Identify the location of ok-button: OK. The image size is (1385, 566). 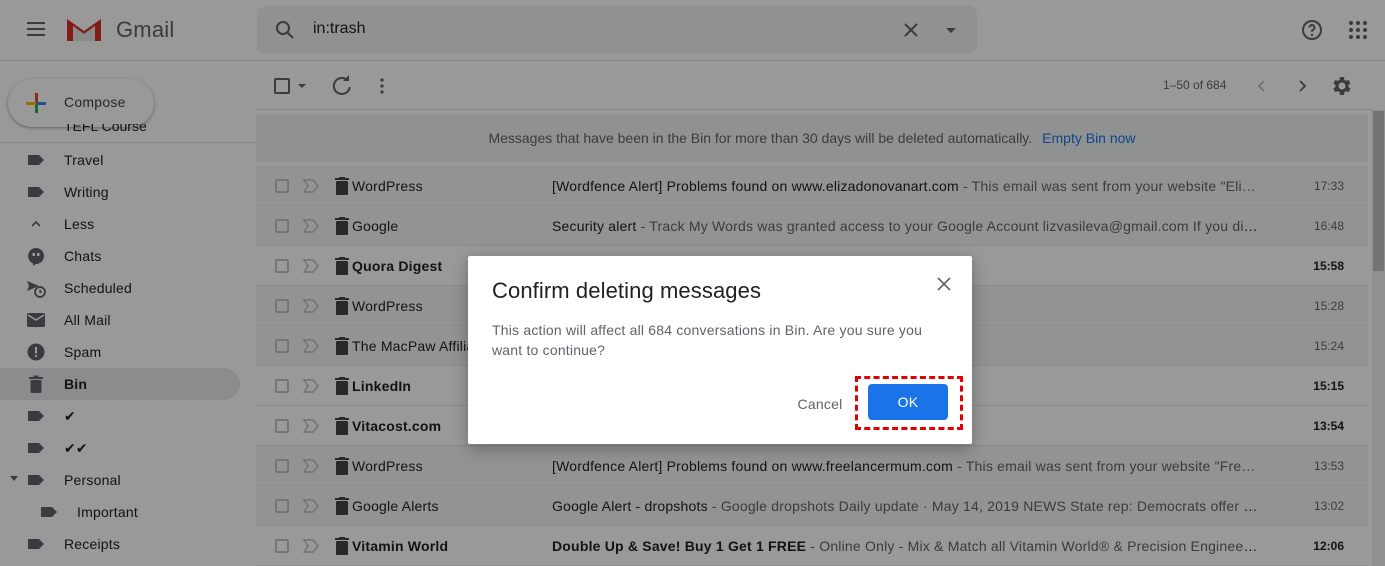
(908, 402).